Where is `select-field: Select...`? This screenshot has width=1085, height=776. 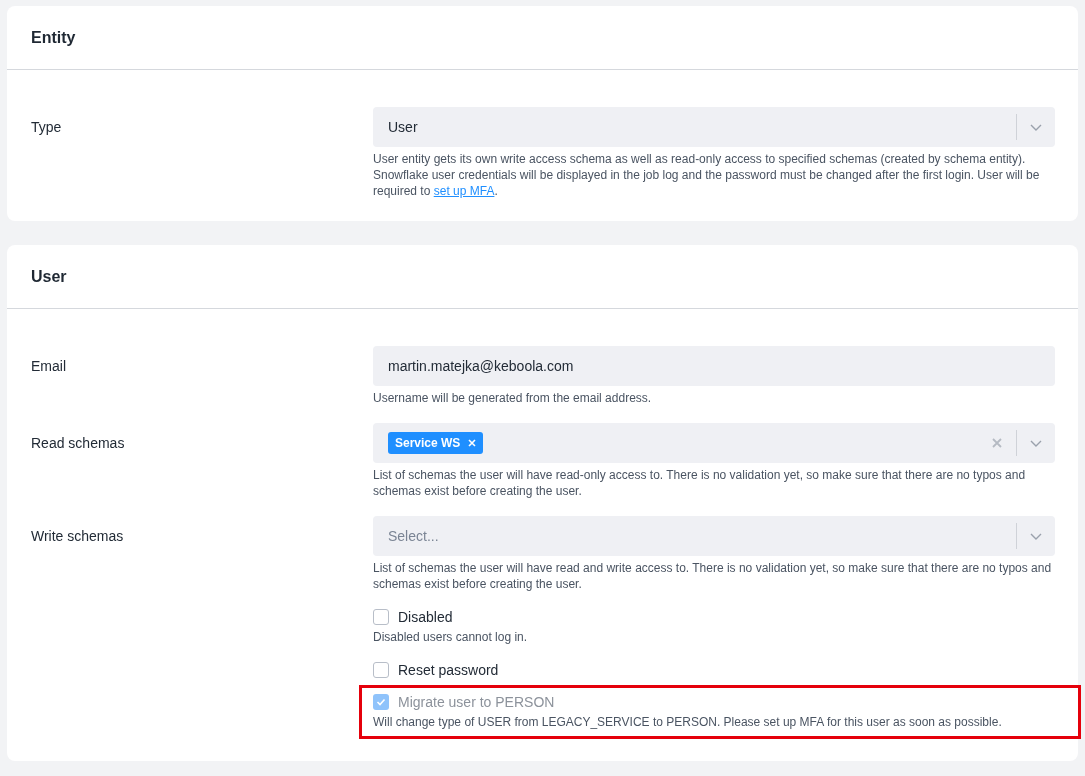
select-field: Select... is located at coordinates (714, 536).